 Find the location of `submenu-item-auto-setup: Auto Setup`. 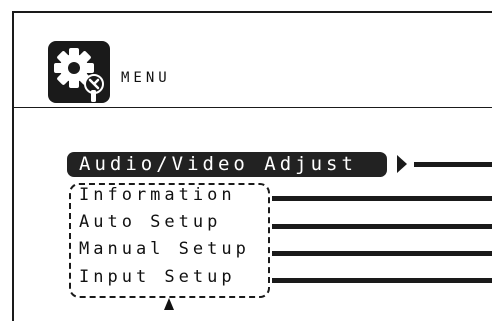

submenu-item-auto-setup: Auto Setup is located at coordinates (150, 222).